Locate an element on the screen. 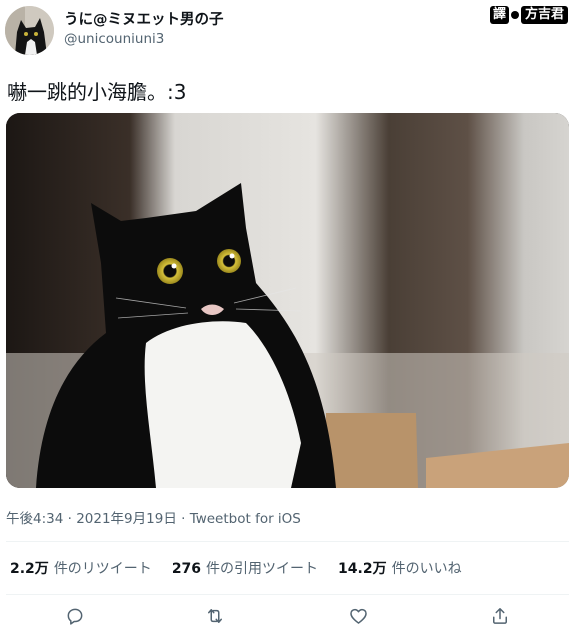 The image size is (573, 630). watermark-dot-icon is located at coordinates (514, 15).